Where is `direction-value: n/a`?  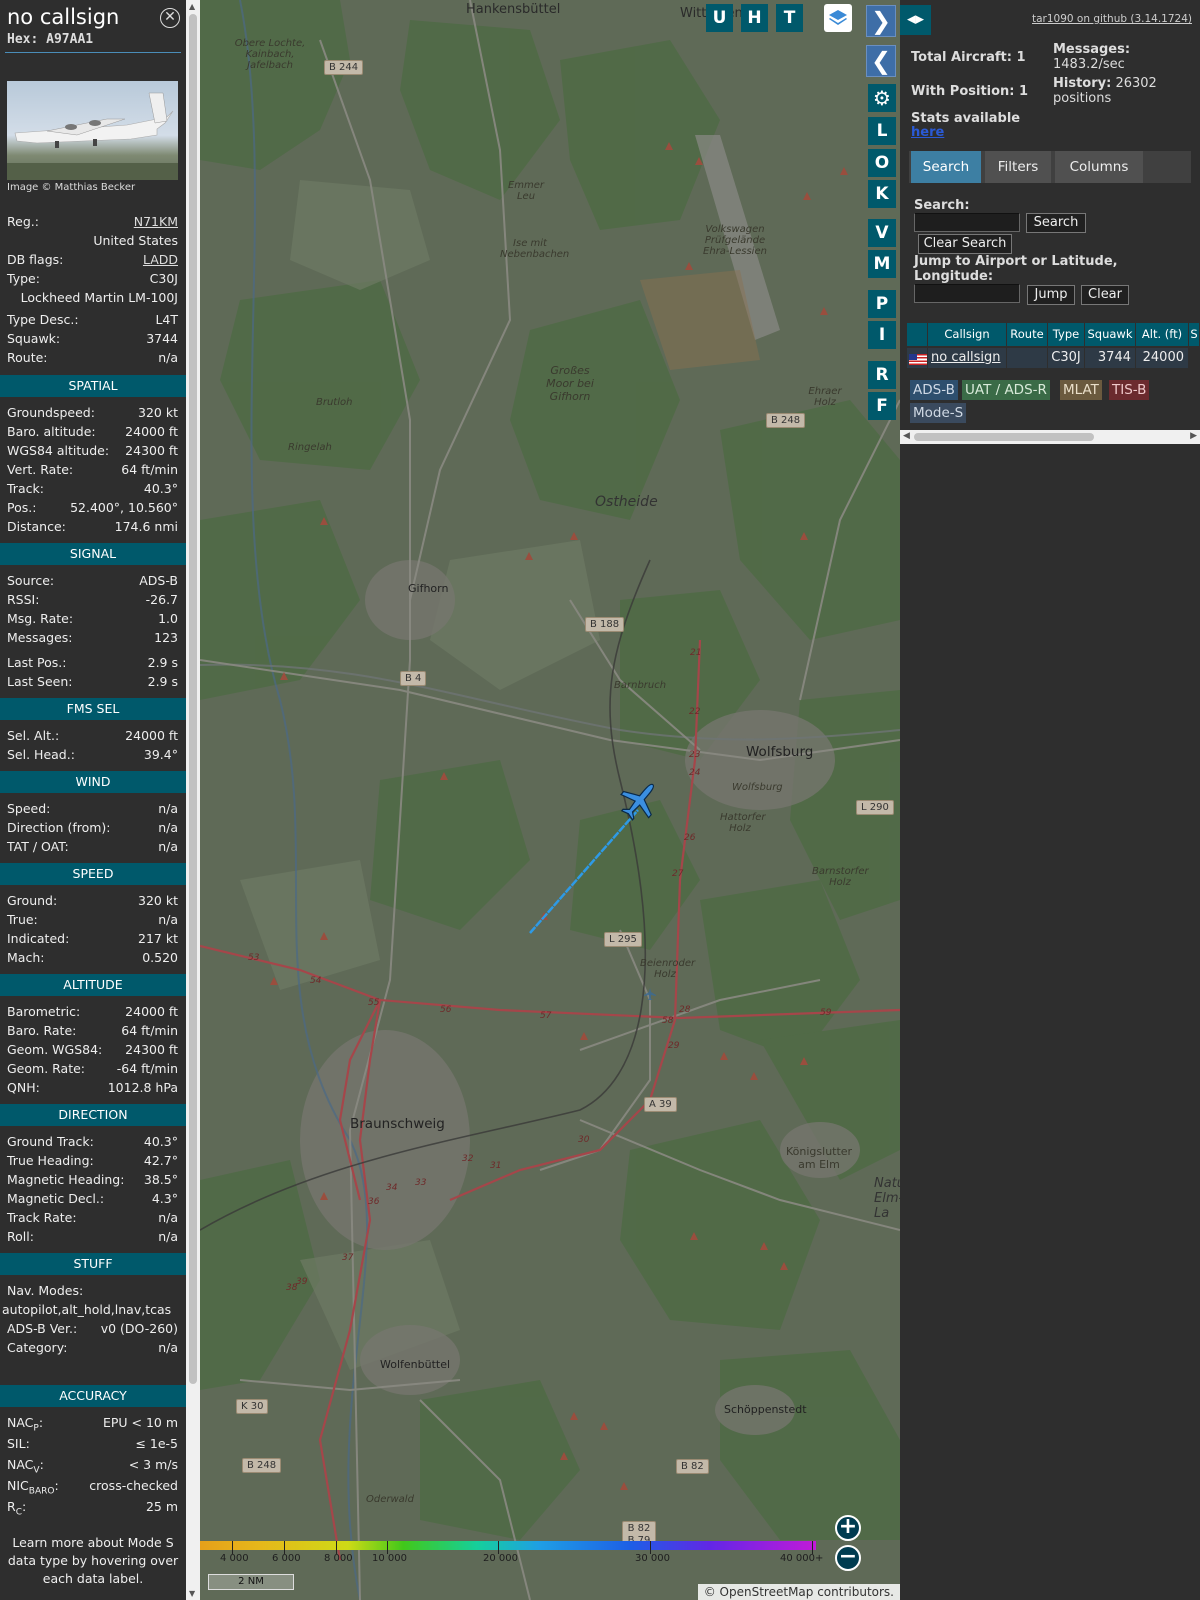 direction-value: n/a is located at coordinates (168, 1217).